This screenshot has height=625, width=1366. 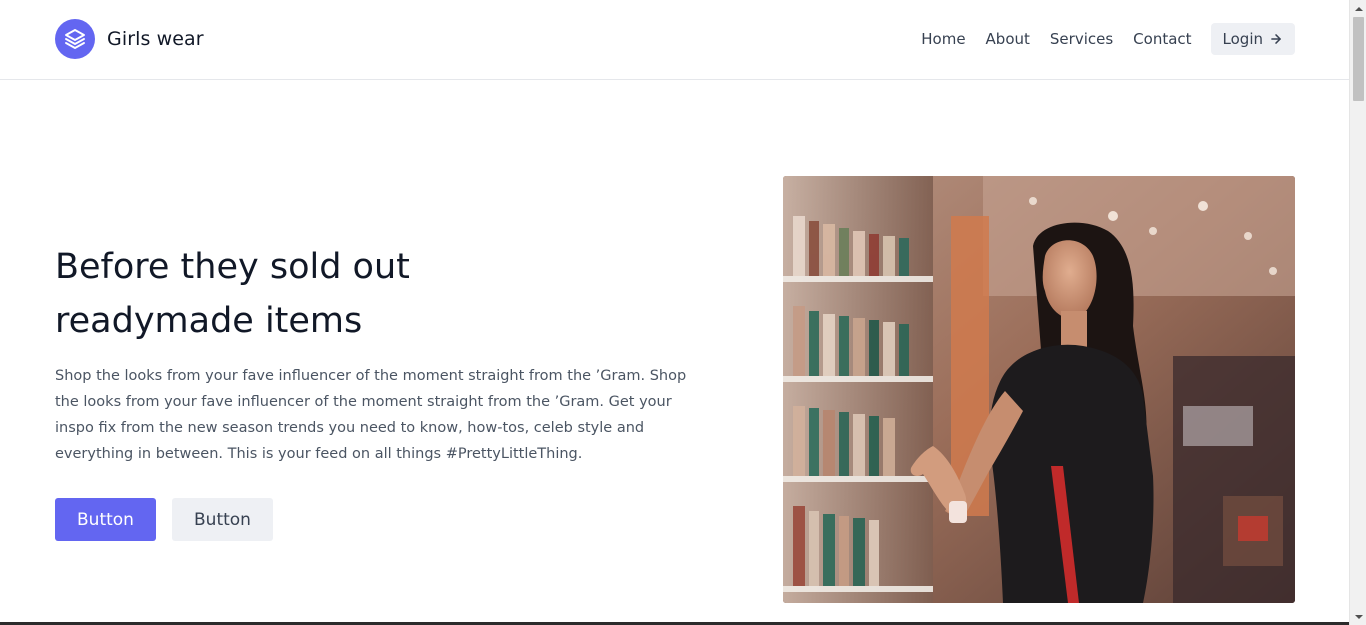 I want to click on main-nav: Home About Services Contact Login, so click(x=1098, y=39).